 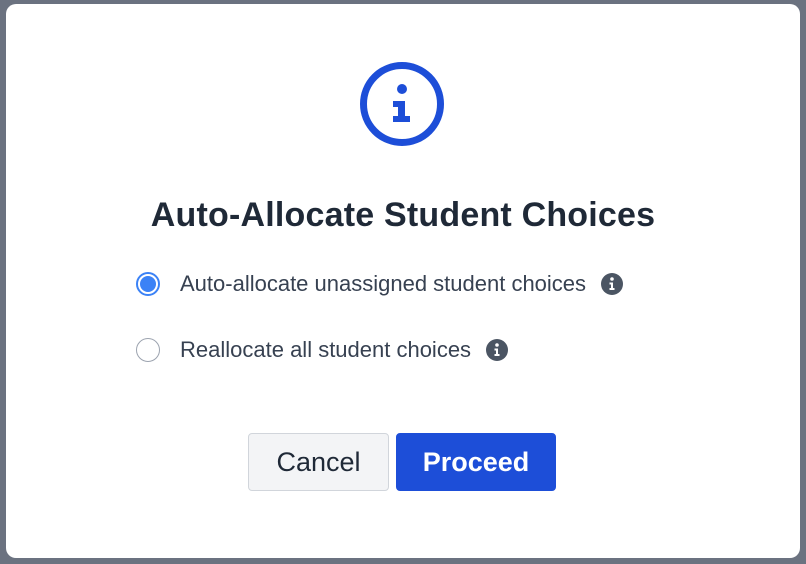 I want to click on dialog-title: Auto-Allocate Student Choices, so click(x=403, y=215).